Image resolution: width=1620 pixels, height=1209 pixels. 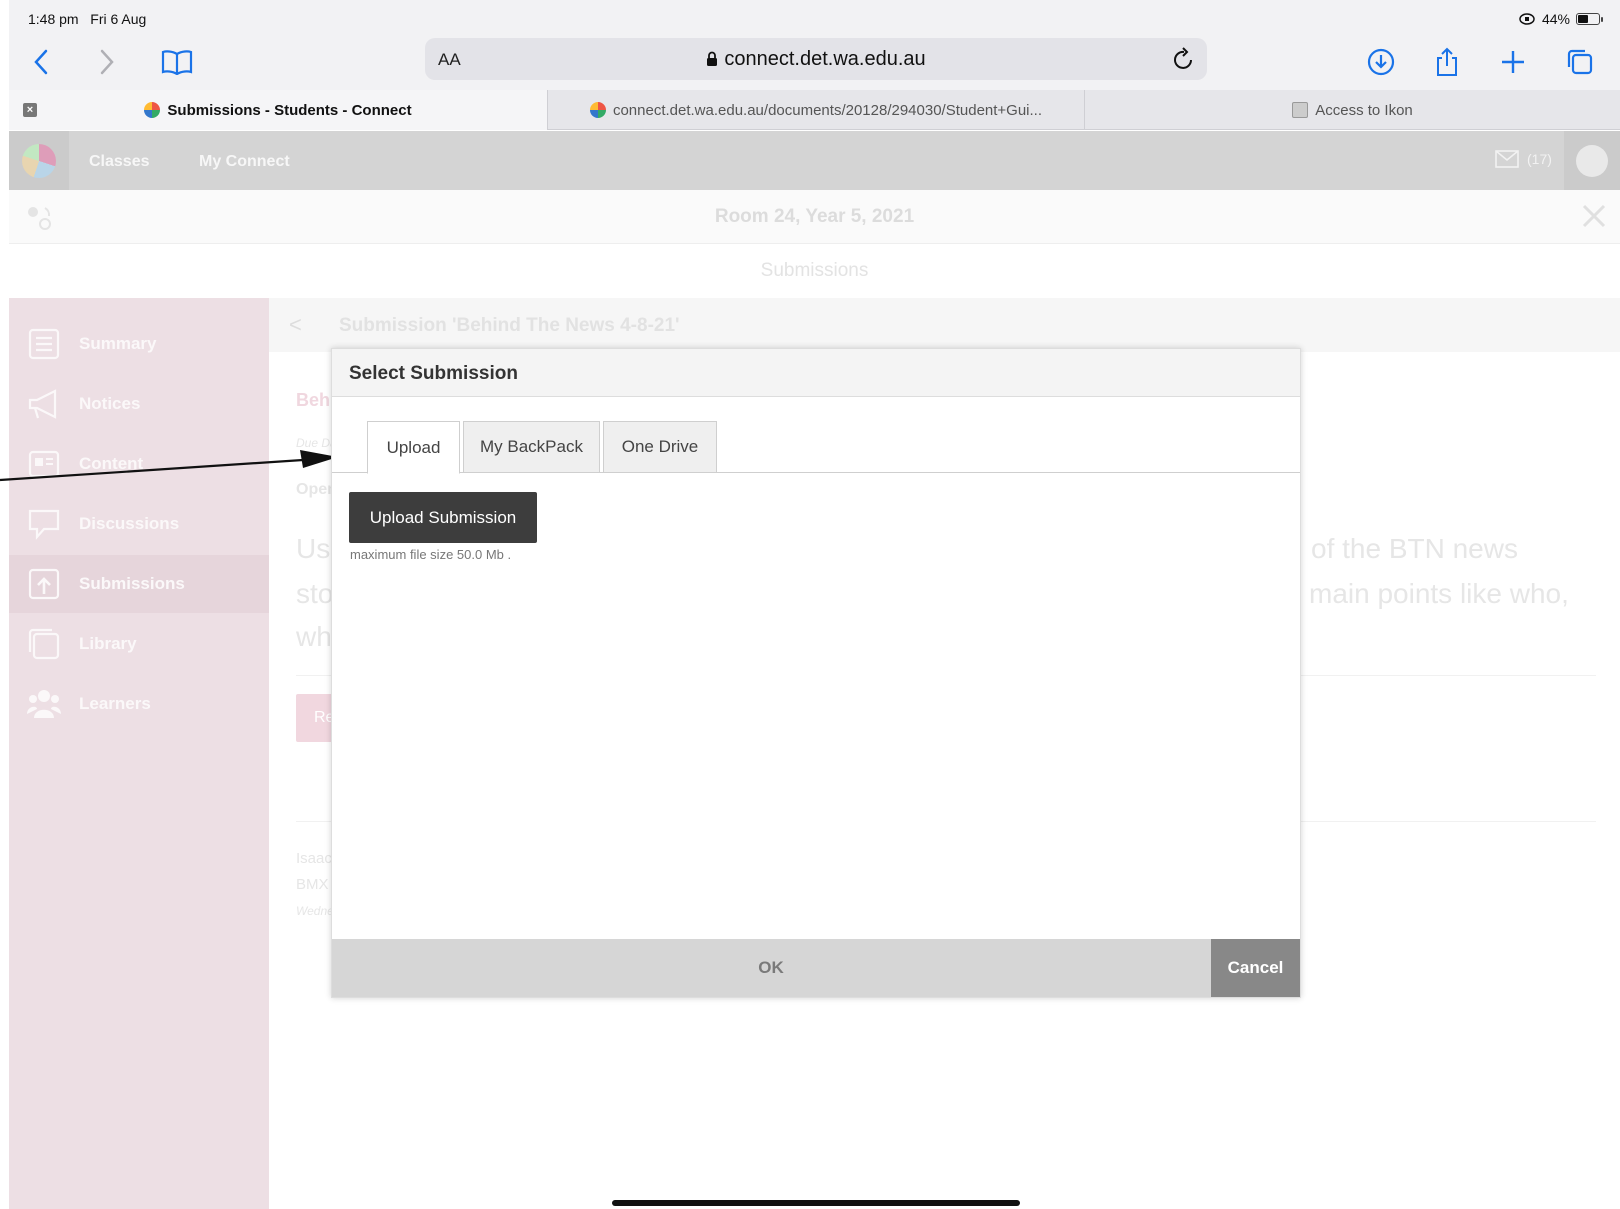 I want to click on connect-header: Classes My Connect (17), so click(x=814, y=160).